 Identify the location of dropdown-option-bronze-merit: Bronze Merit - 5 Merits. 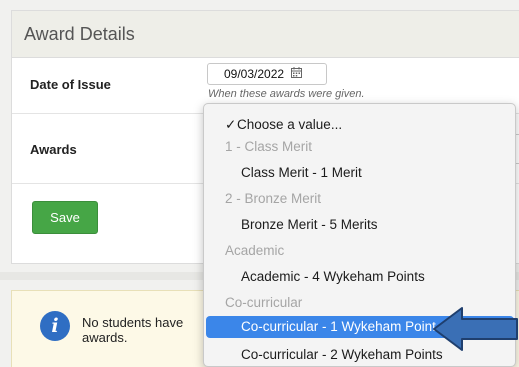
(359, 225).